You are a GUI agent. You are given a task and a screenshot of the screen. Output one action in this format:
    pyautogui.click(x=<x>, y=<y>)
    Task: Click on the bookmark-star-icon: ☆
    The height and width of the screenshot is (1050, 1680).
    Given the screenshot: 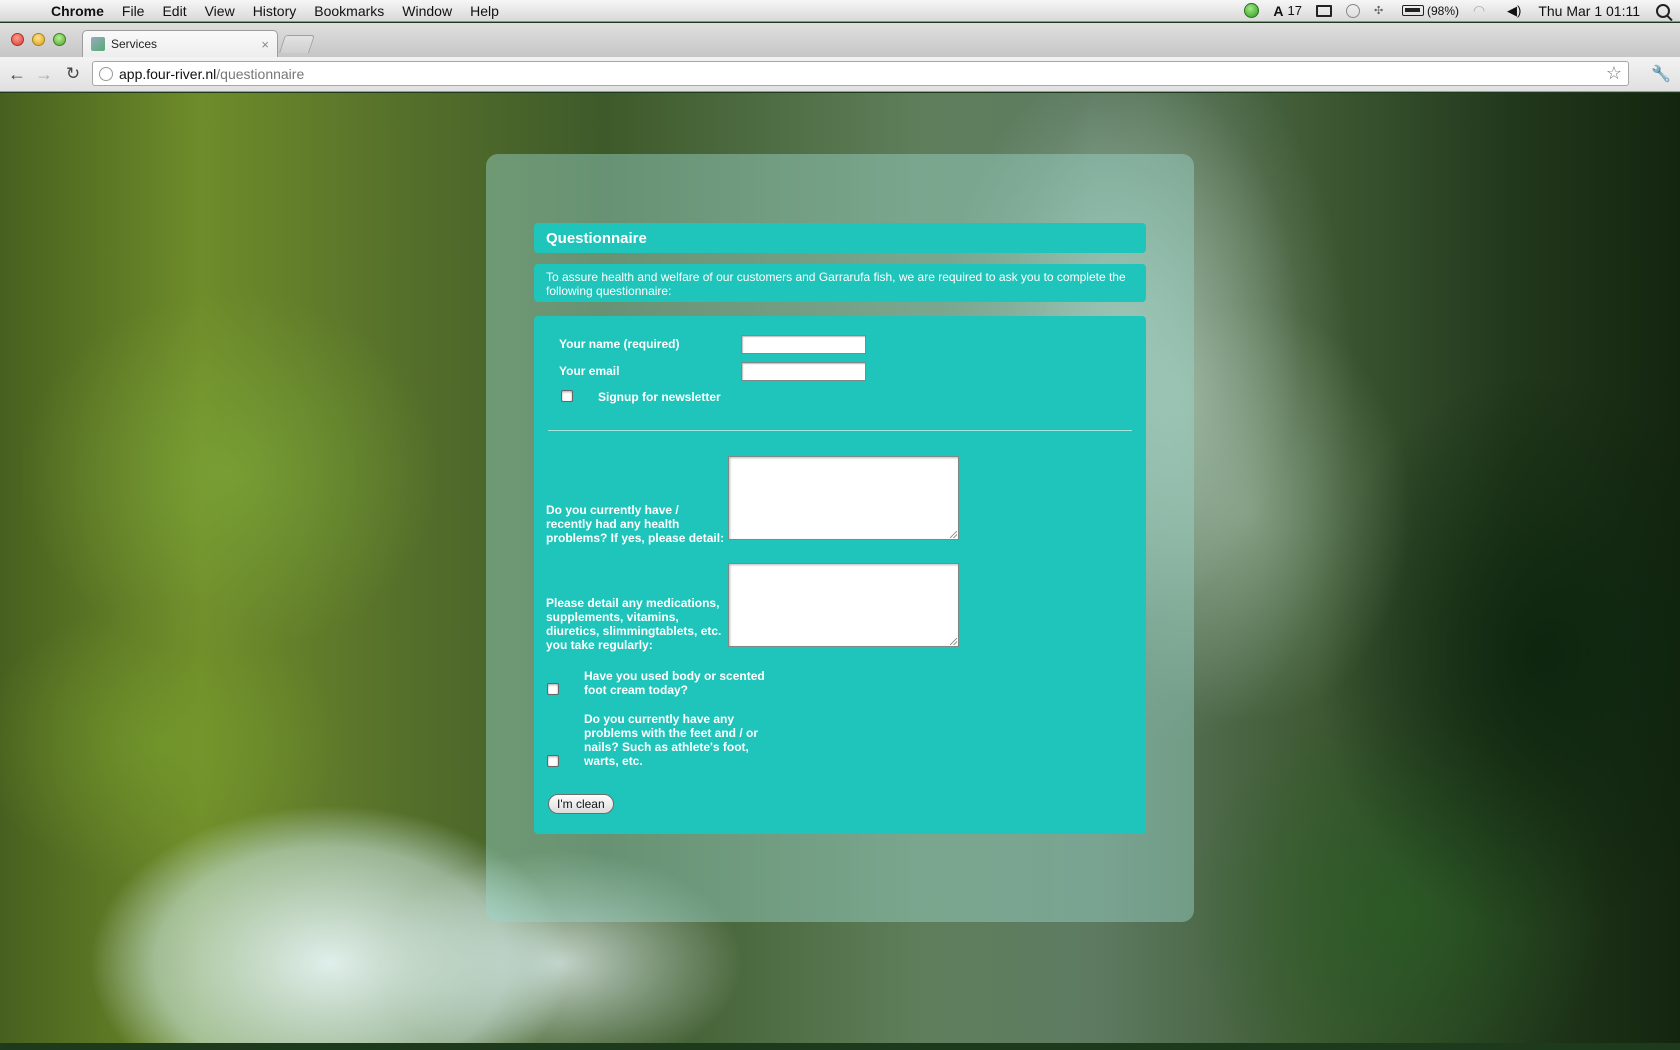 What is the action you would take?
    pyautogui.click(x=1614, y=73)
    